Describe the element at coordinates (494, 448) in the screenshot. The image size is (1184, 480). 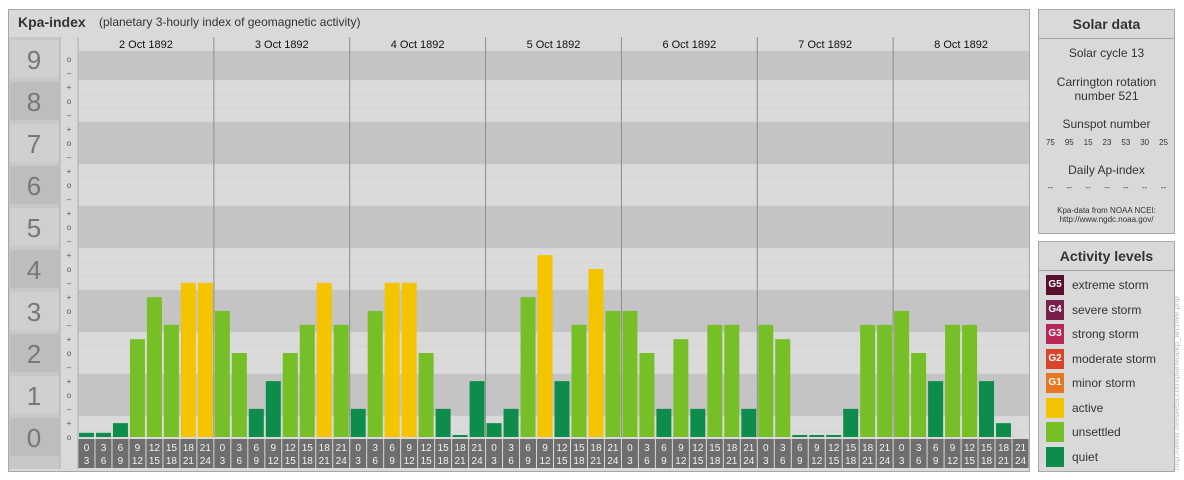
I see `x-interval-start: 0` at that location.